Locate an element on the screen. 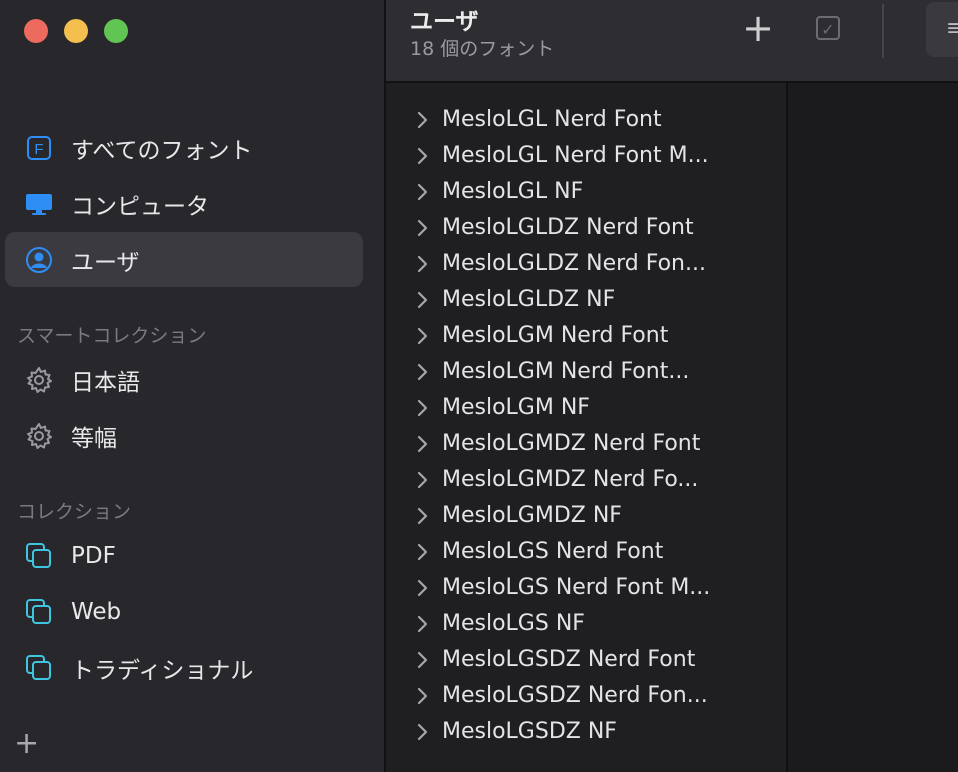 The height and width of the screenshot is (772, 958). font-family-name: MesloLGMDZ NF is located at coordinates (532, 515).